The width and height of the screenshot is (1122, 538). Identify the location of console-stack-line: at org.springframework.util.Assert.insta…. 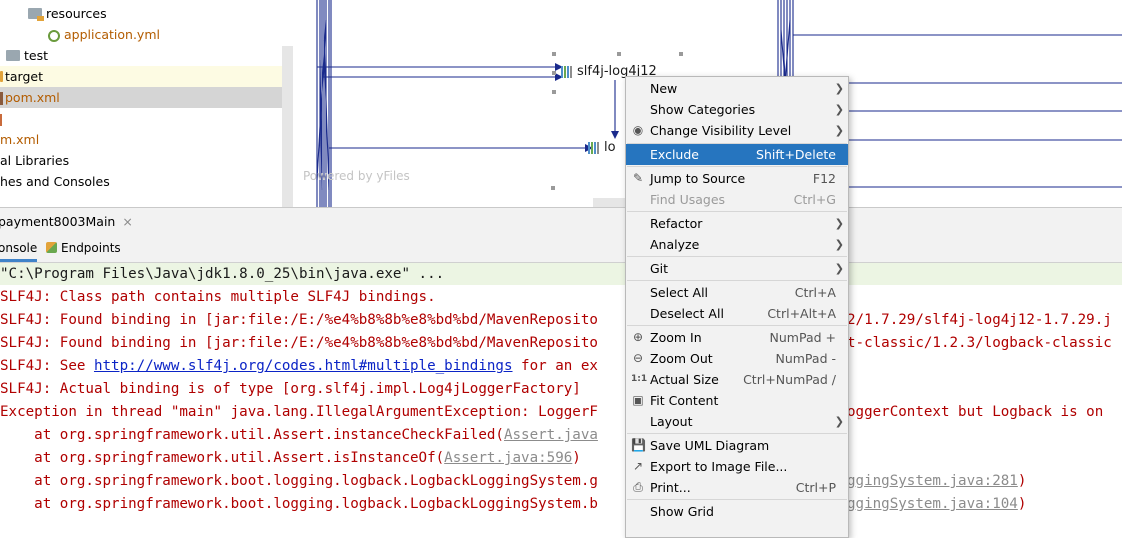
(299, 435).